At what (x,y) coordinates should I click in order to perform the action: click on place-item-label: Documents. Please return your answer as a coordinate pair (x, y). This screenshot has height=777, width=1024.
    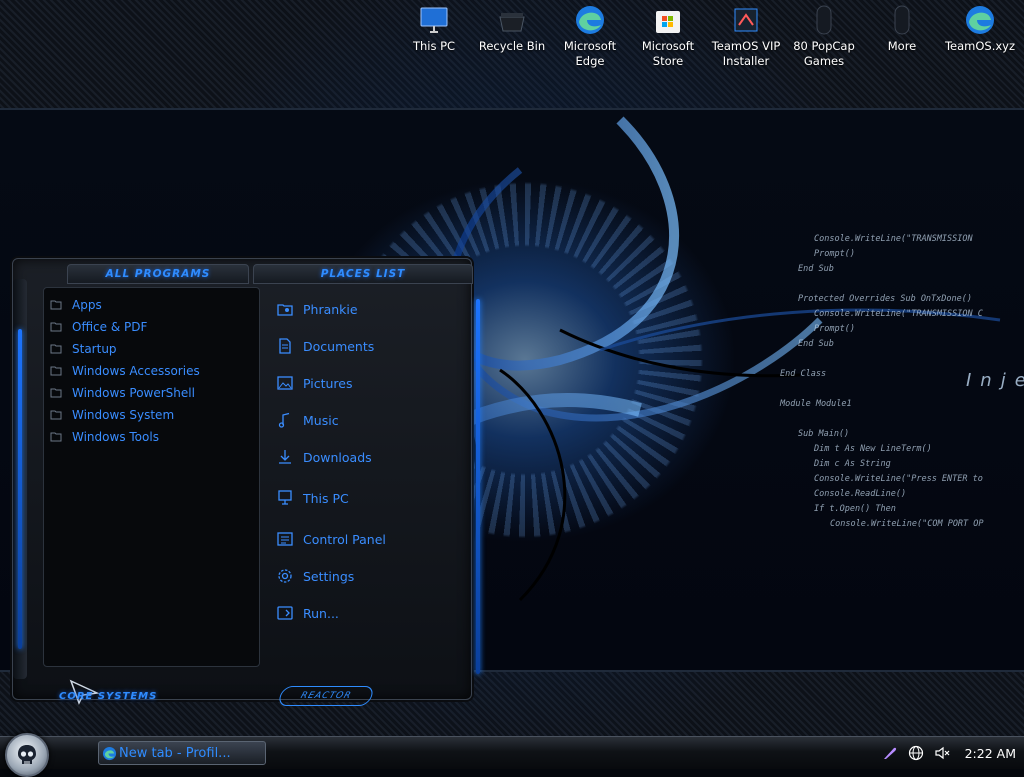
    Looking at the image, I should click on (339, 346).